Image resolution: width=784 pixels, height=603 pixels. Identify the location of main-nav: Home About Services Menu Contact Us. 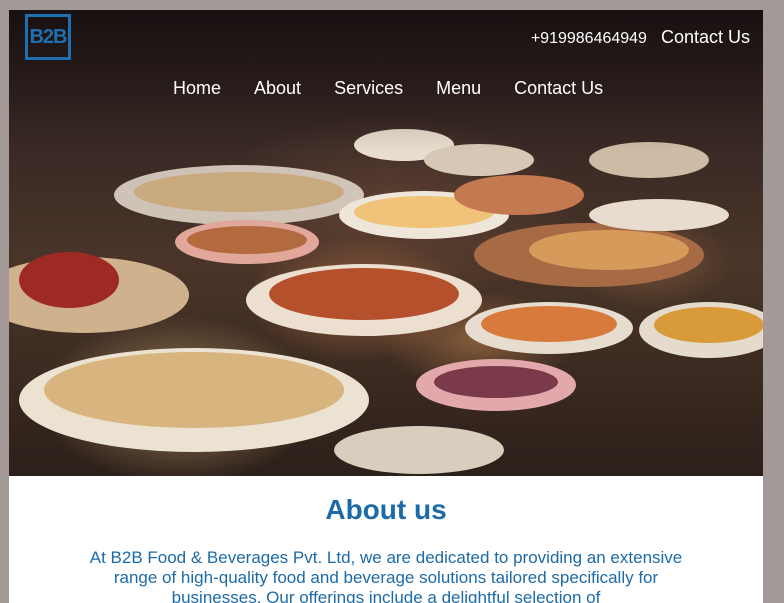
(388, 88).